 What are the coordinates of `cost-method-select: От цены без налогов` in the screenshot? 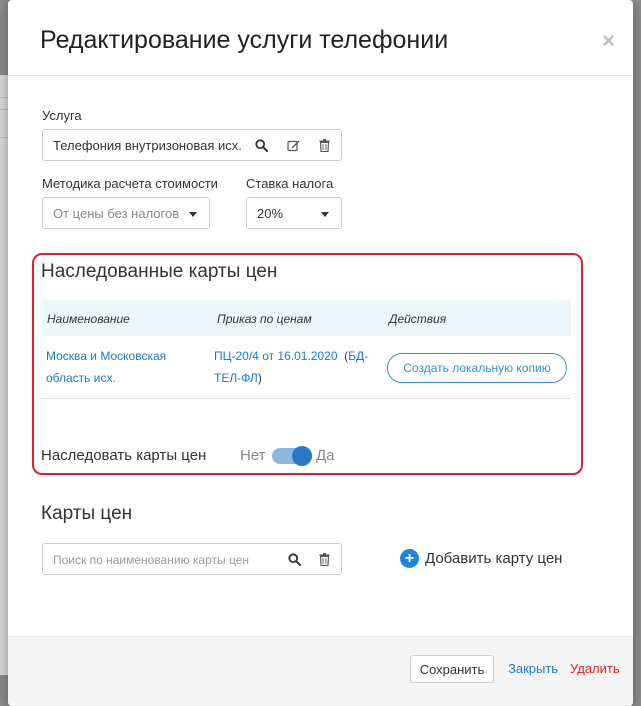 It's located at (126, 213).